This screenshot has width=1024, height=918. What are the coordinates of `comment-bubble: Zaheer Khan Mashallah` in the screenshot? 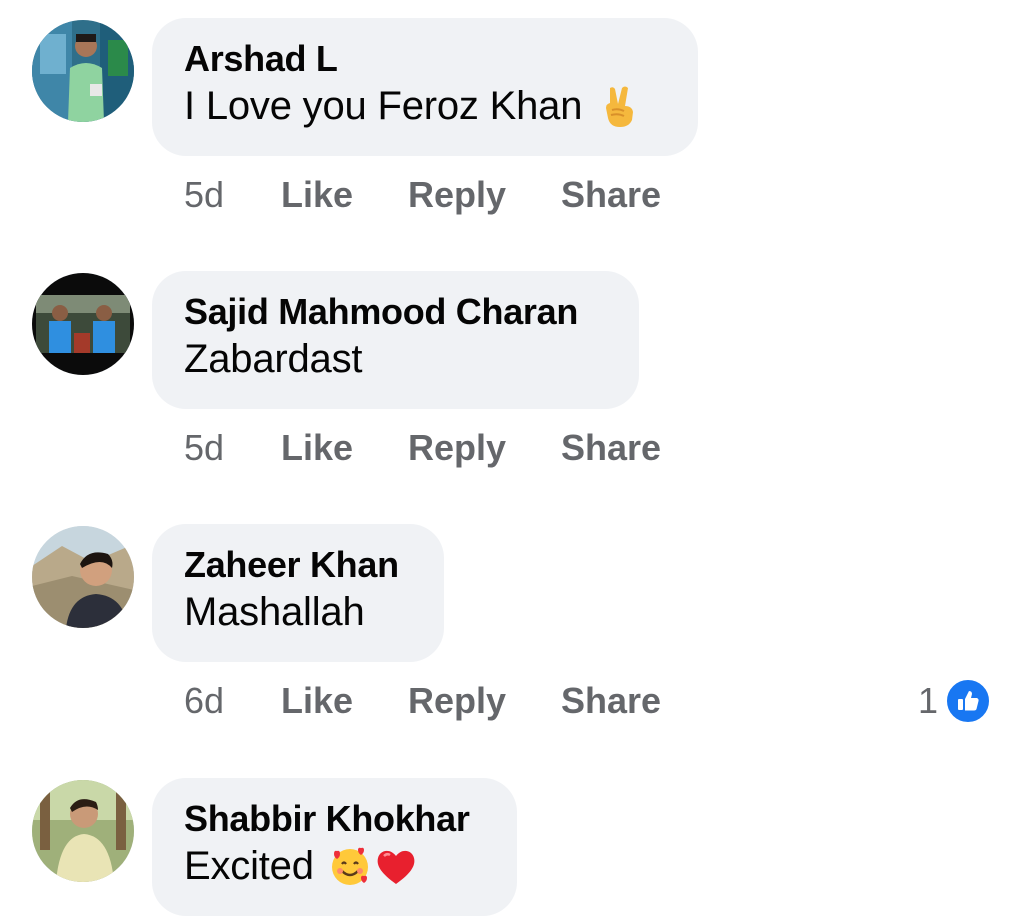 It's located at (298, 593).